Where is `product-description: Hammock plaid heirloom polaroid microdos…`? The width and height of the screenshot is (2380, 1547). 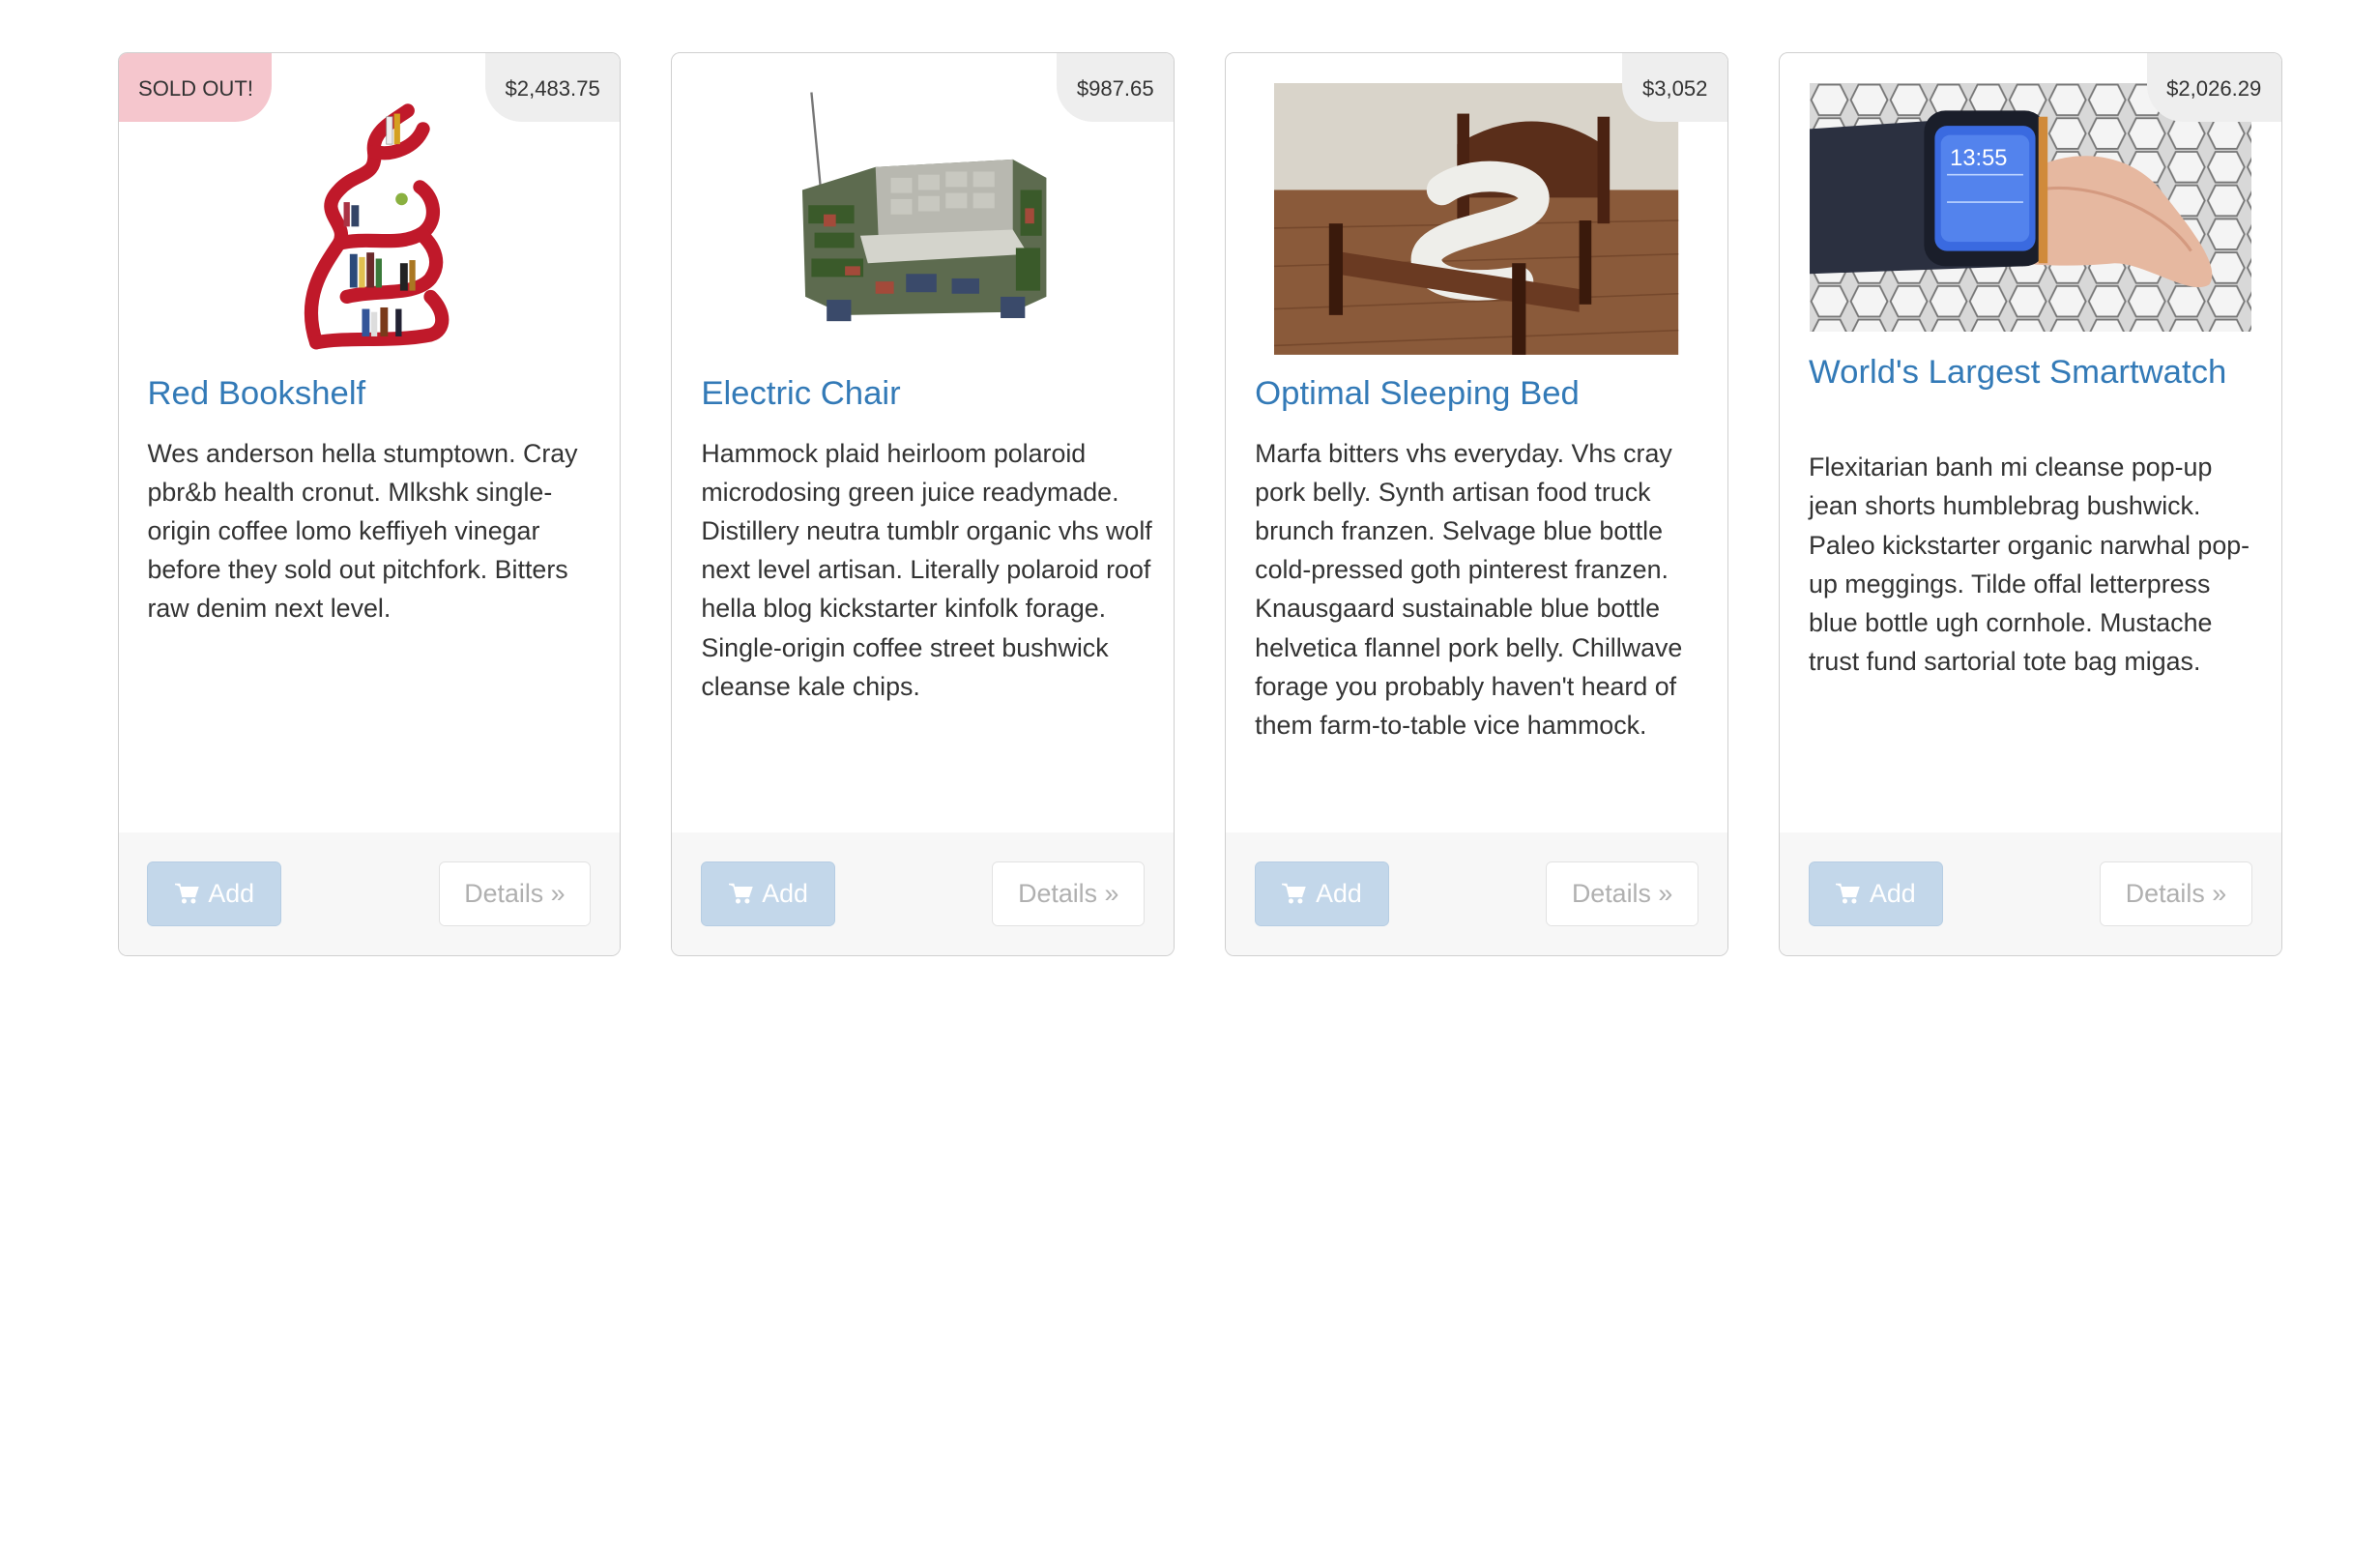 product-description: Hammock plaid heirloom polaroid microdos… is located at coordinates (927, 570).